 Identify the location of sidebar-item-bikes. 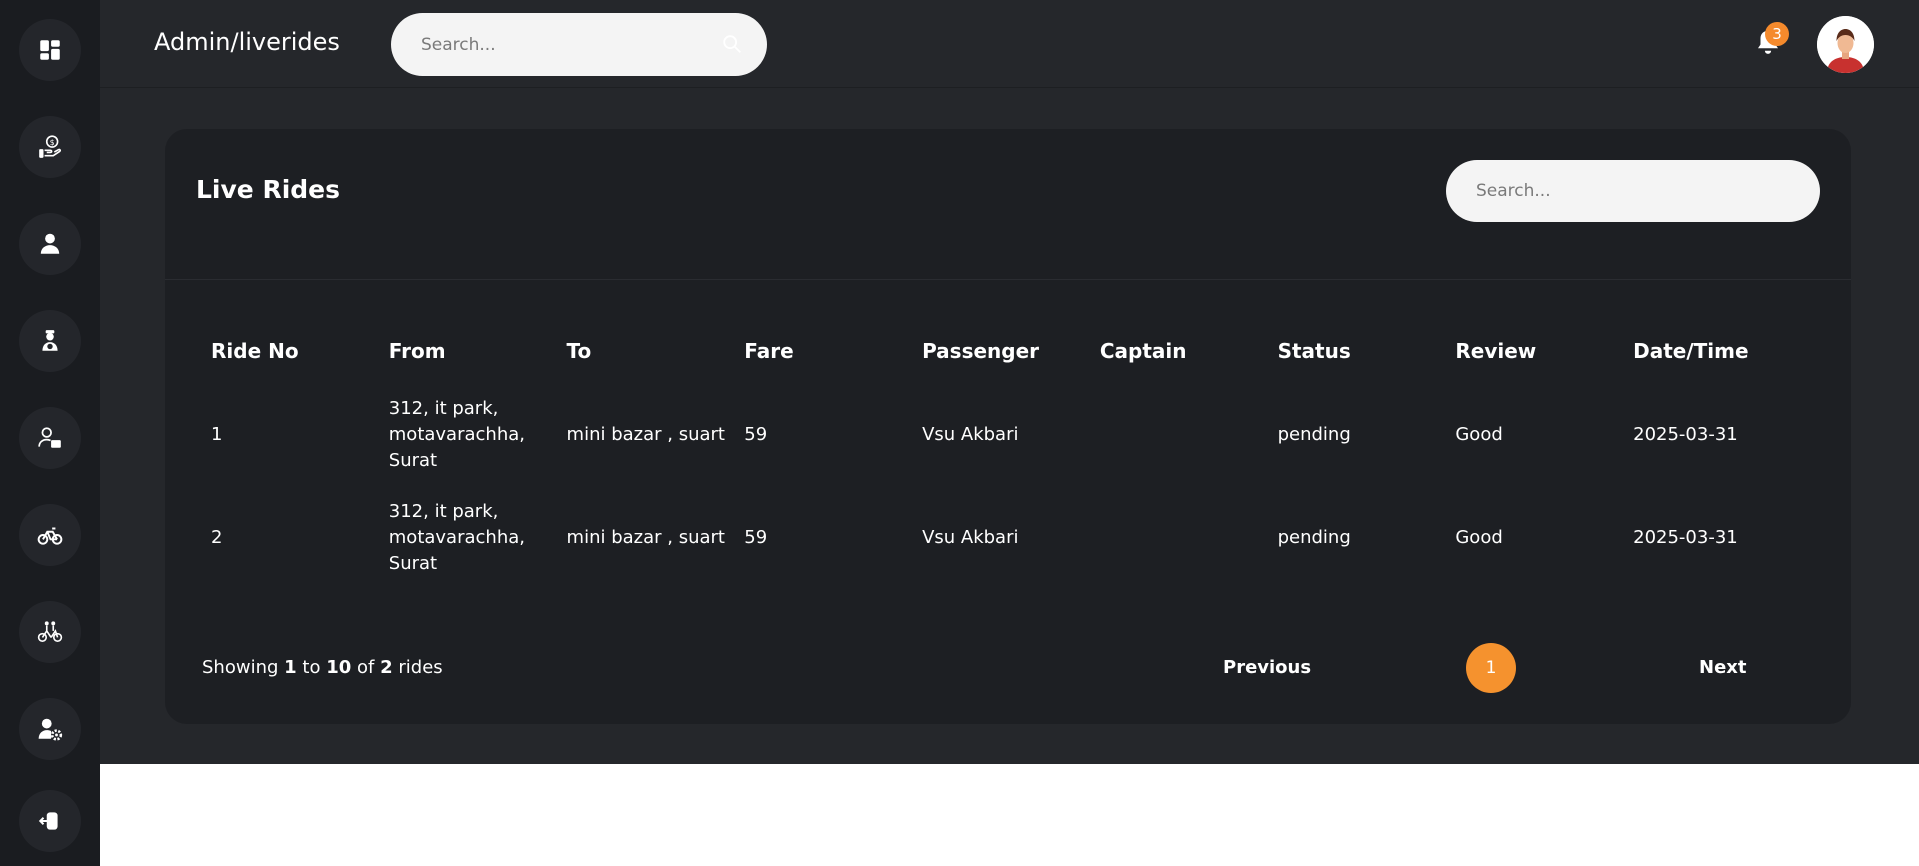
(50, 535).